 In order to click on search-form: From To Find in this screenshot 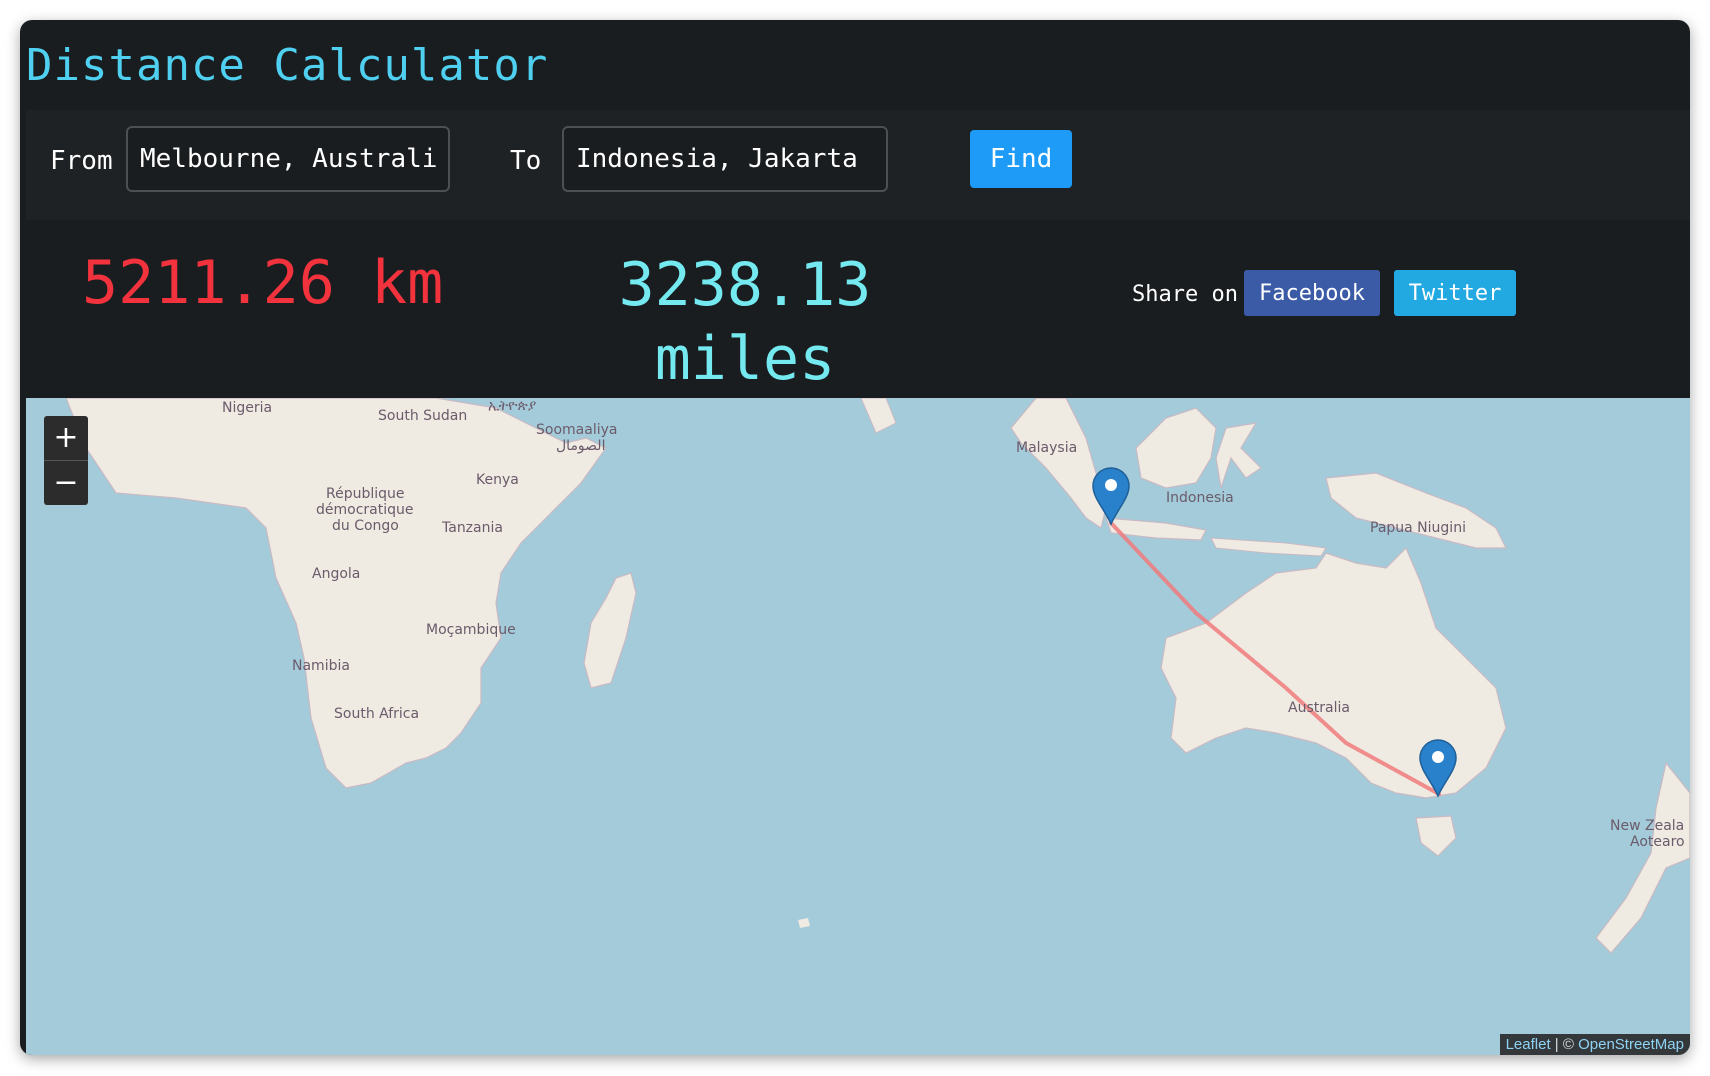, I will do `click(858, 165)`.